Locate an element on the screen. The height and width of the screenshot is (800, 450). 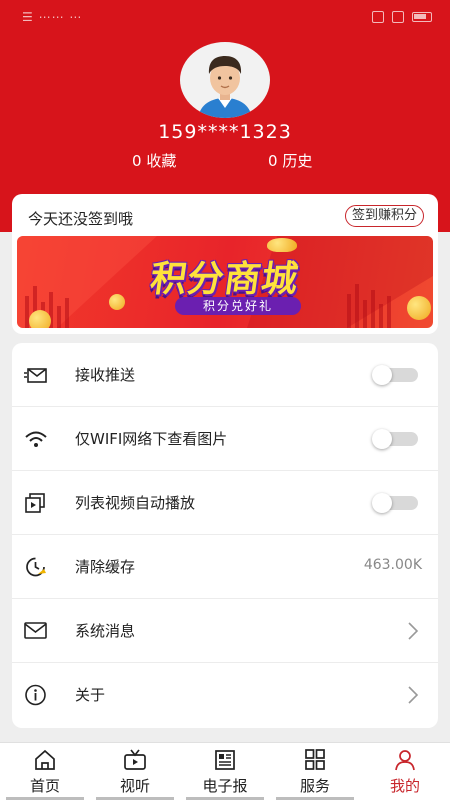
status-bar-right is located at coordinates (402, 17).